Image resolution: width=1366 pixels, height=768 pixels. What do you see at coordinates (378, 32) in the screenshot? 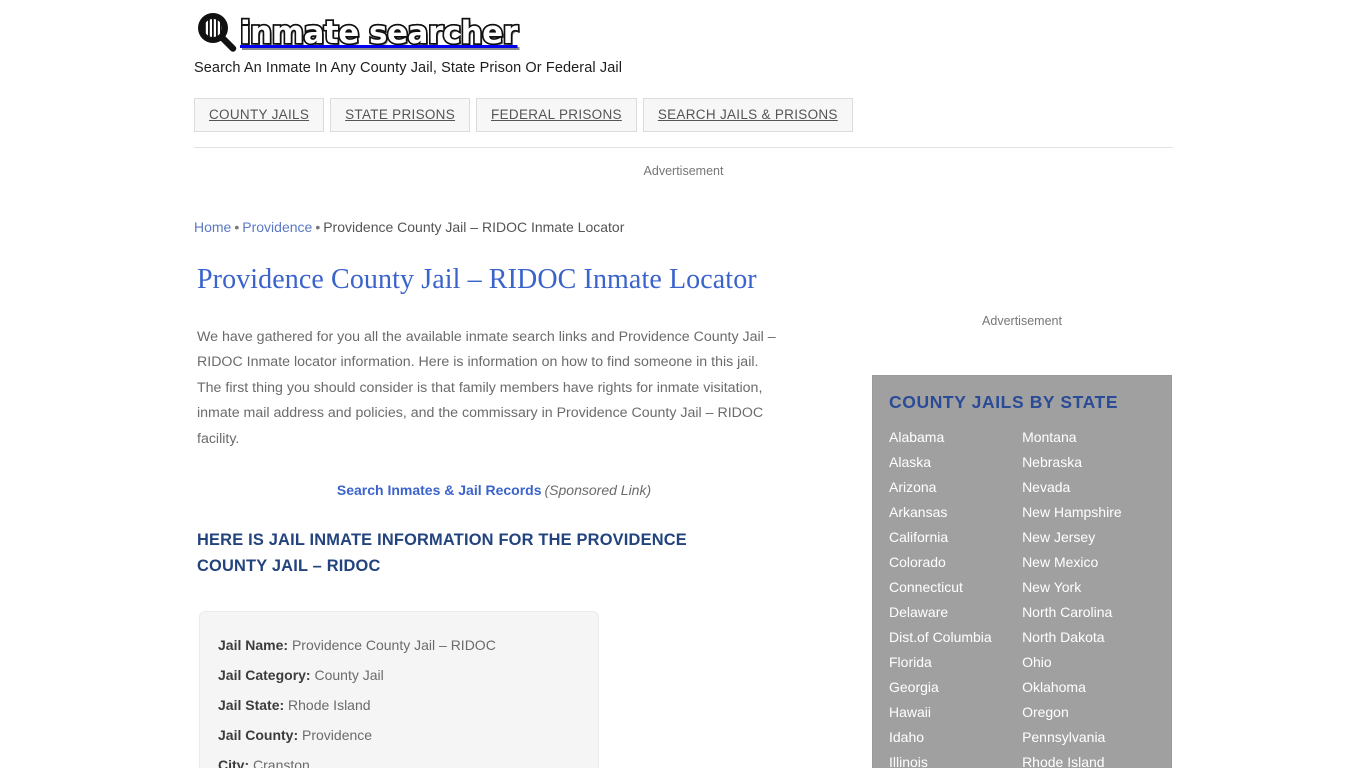
I see `logo-wordmark: inmate searcher` at bounding box center [378, 32].